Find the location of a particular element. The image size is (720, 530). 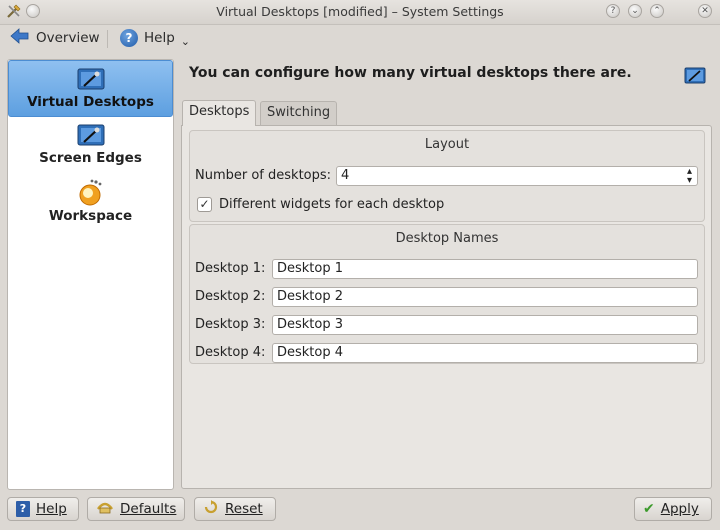

desktop-2-label: Desktop 2: is located at coordinates (230, 296).